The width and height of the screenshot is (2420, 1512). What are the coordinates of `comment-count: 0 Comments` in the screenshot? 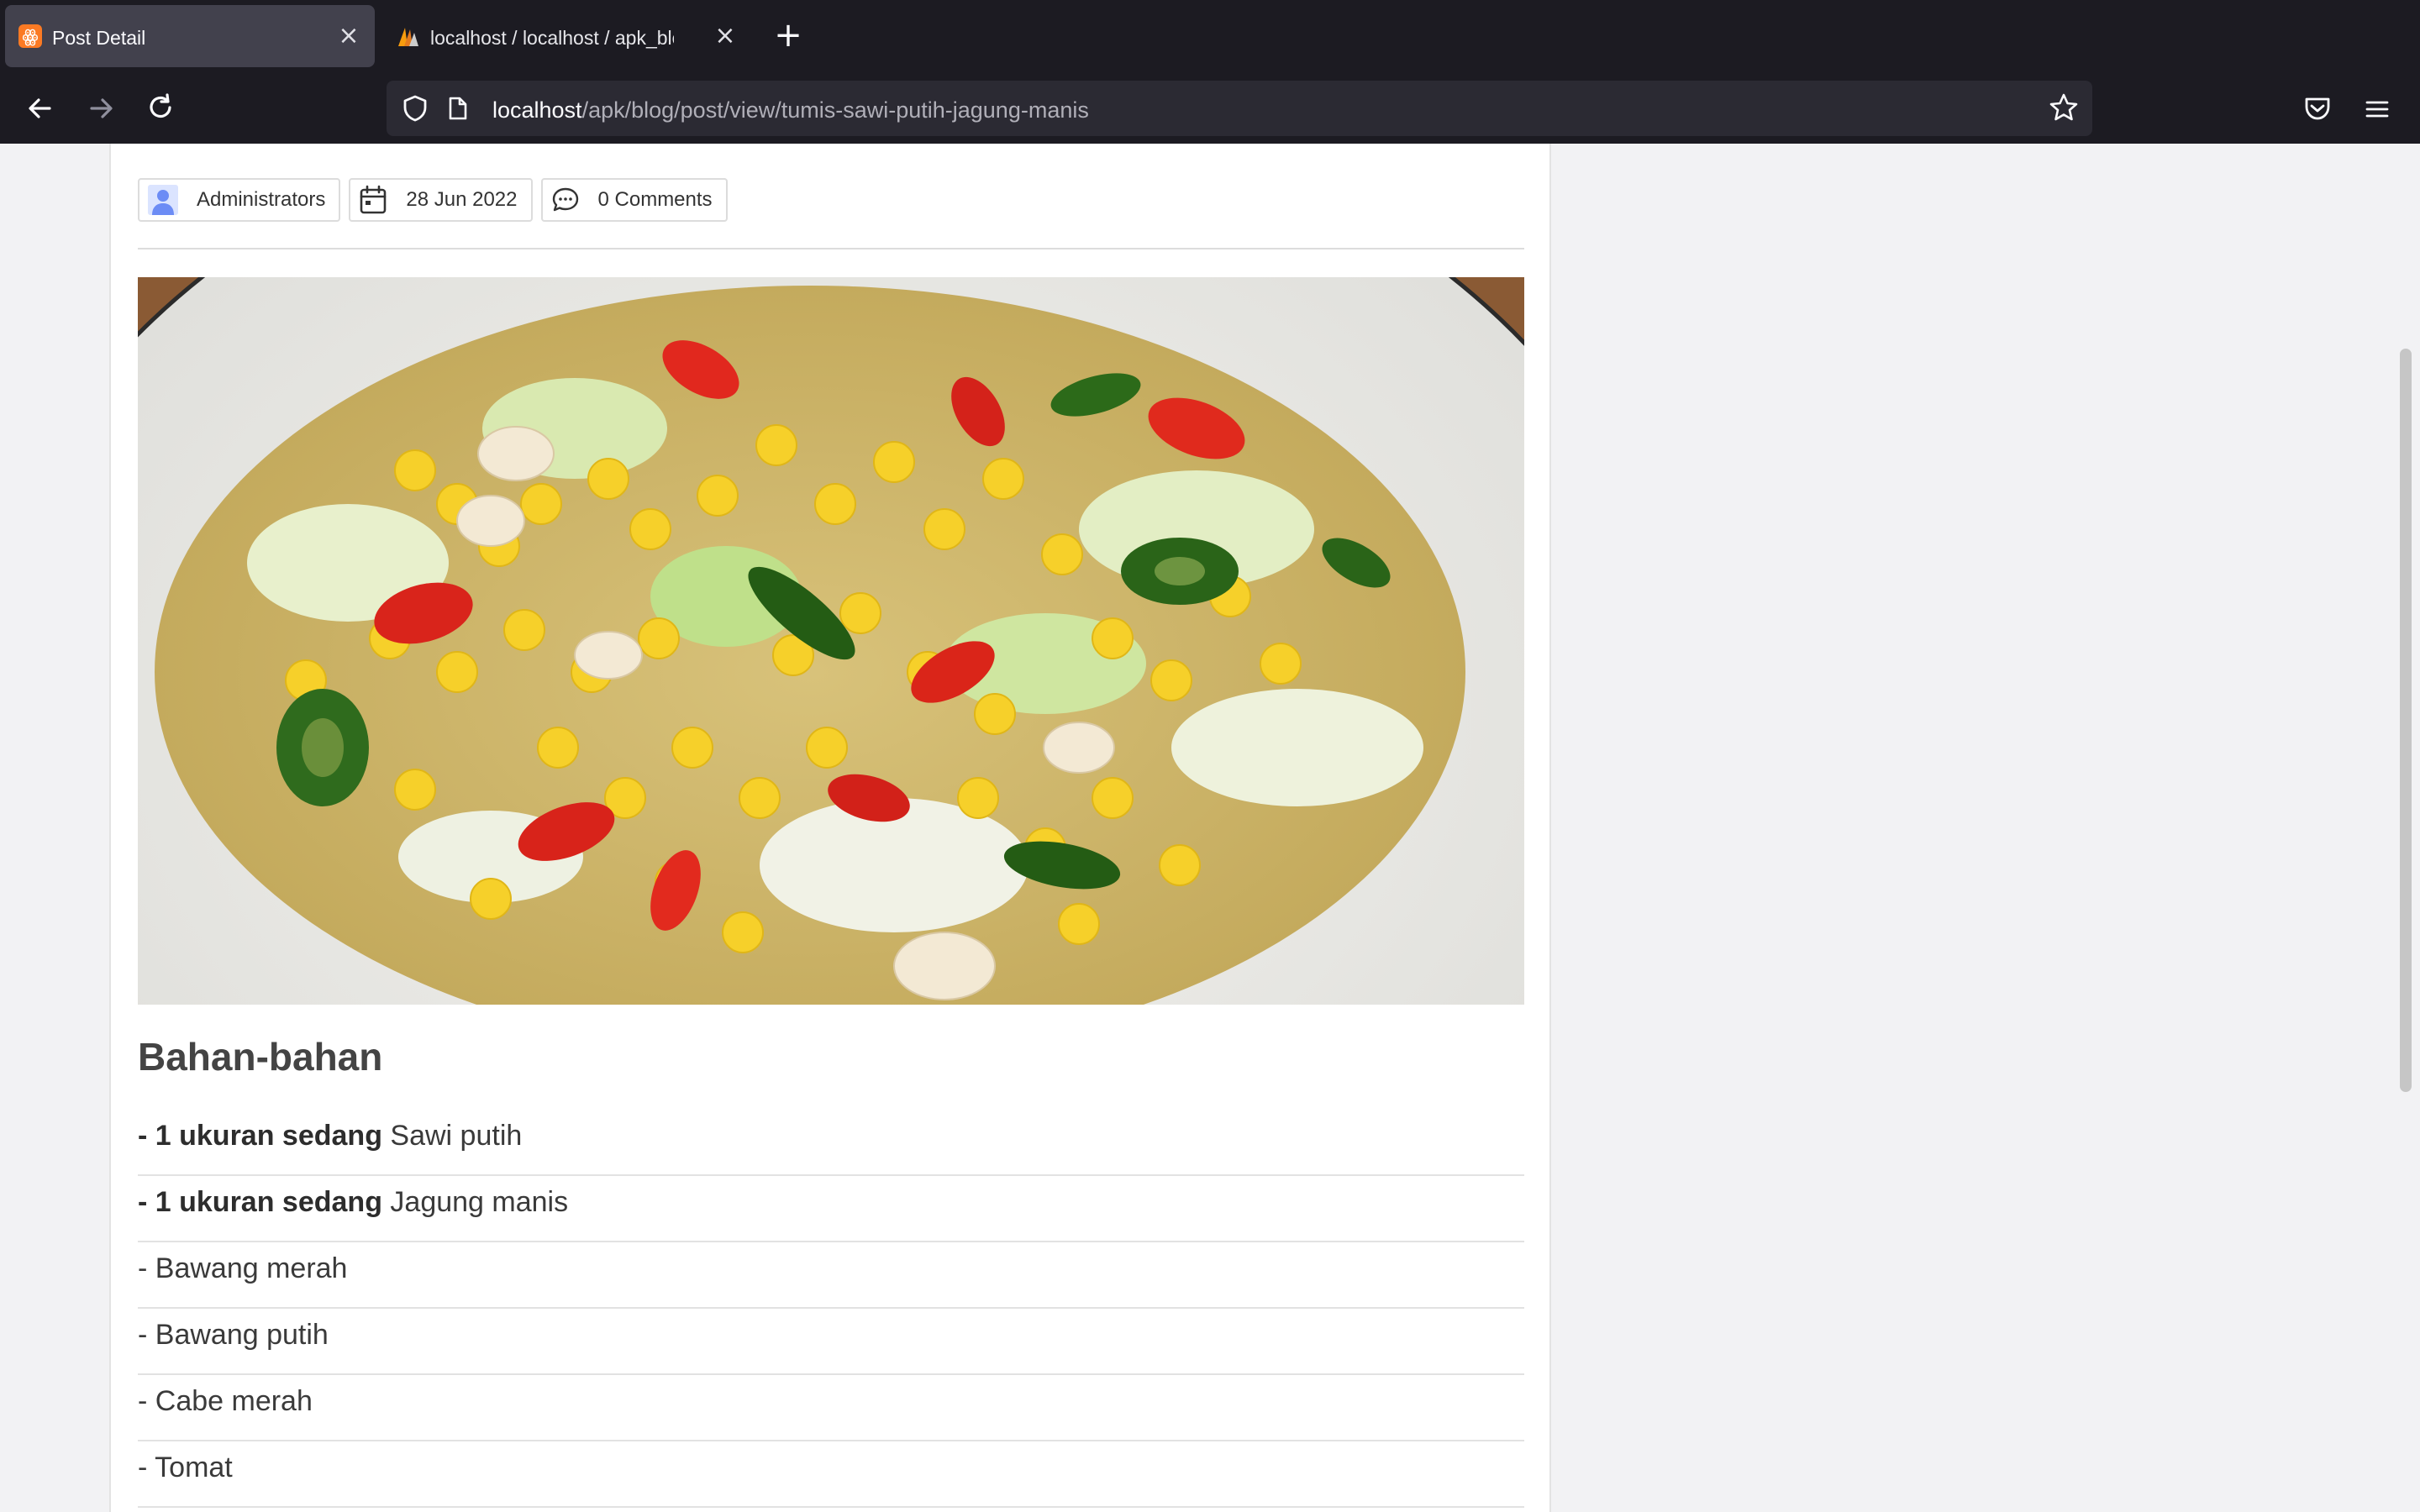 It's located at (655, 199).